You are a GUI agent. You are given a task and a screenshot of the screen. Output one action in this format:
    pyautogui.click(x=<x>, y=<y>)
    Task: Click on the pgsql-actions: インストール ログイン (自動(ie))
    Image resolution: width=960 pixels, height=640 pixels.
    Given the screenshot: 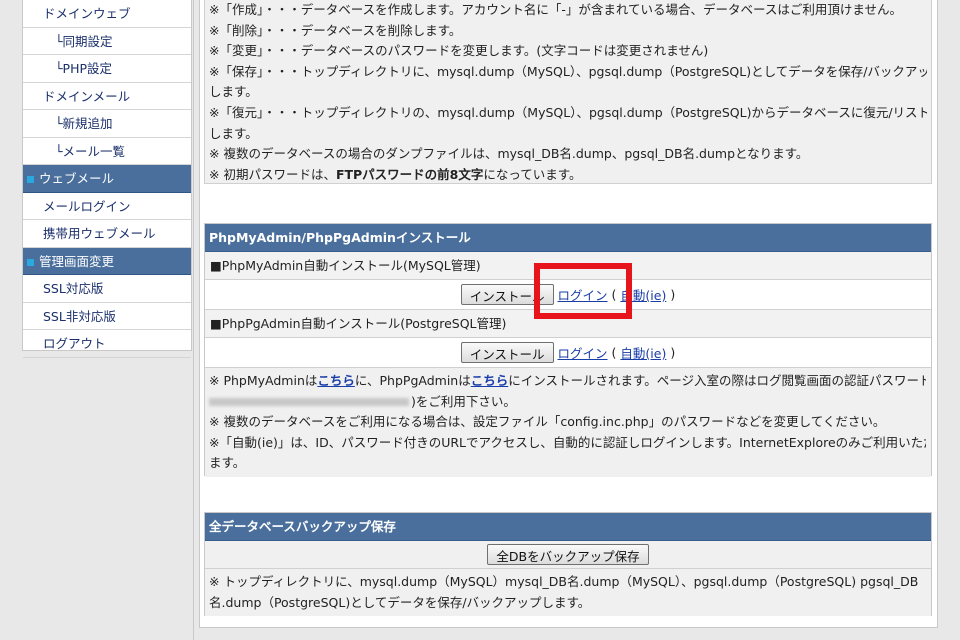 What is the action you would take?
    pyautogui.click(x=568, y=353)
    